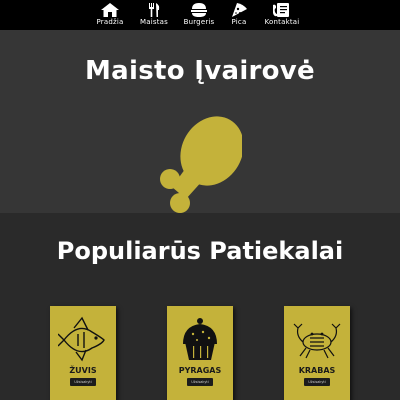  I want to click on dish-name: KRABAS, so click(317, 370).